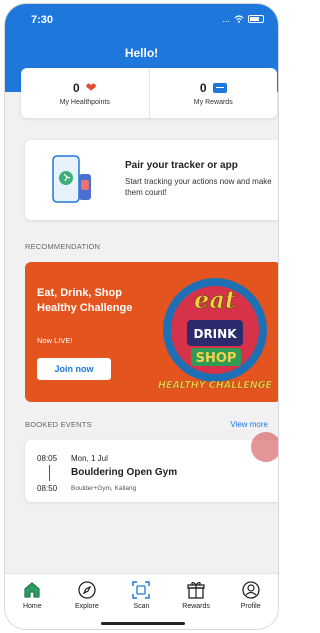 This screenshot has height=633, width=320. I want to click on nav-rewards: Rewards, so click(196, 601).